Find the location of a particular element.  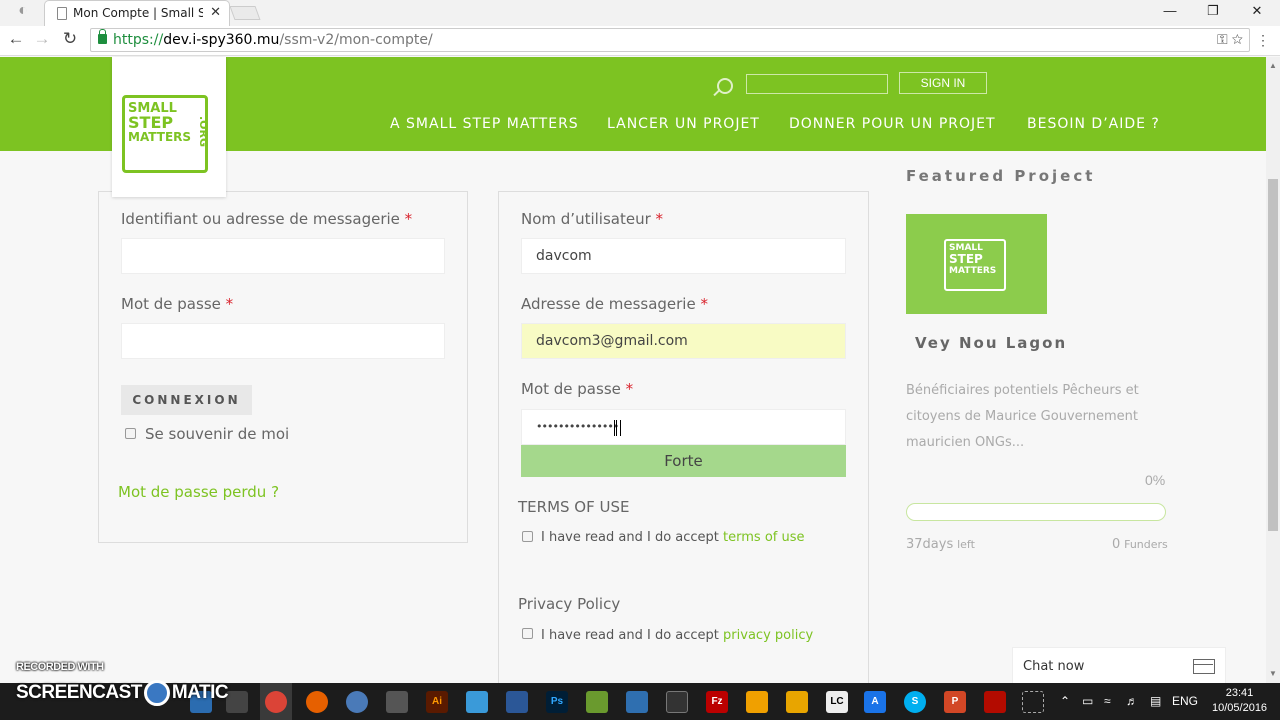

minimize-icon: — is located at coordinates (1170, 10).